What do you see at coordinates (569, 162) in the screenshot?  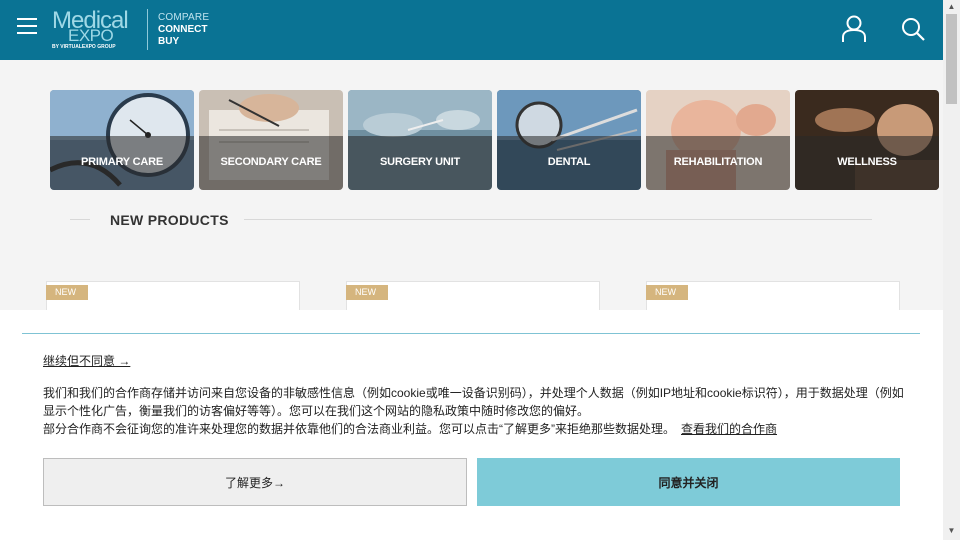 I see `category-label: DENTAL` at bounding box center [569, 162].